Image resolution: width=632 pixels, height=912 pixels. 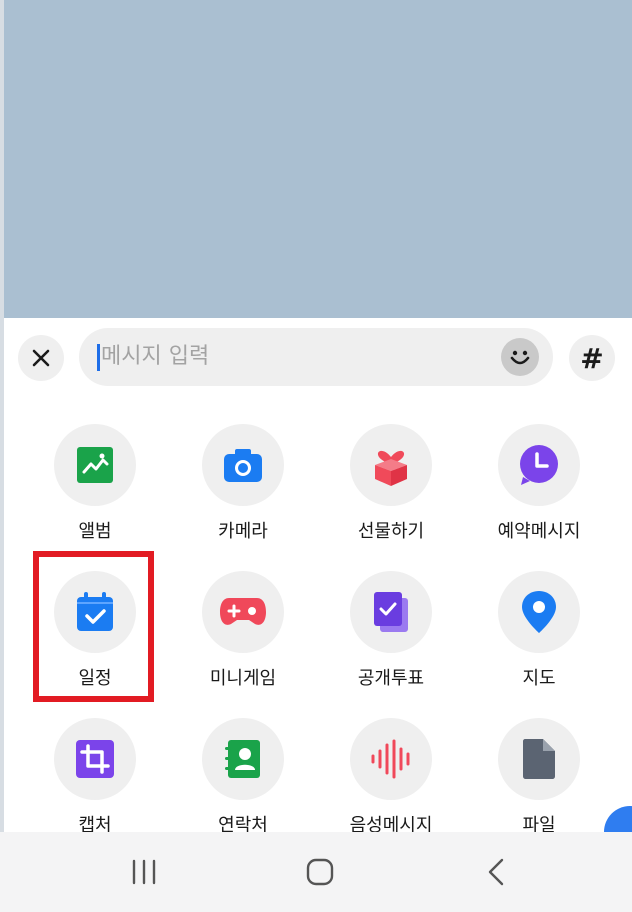 What do you see at coordinates (391, 531) in the screenshot?
I see `menu-gift-label: 선물하기` at bounding box center [391, 531].